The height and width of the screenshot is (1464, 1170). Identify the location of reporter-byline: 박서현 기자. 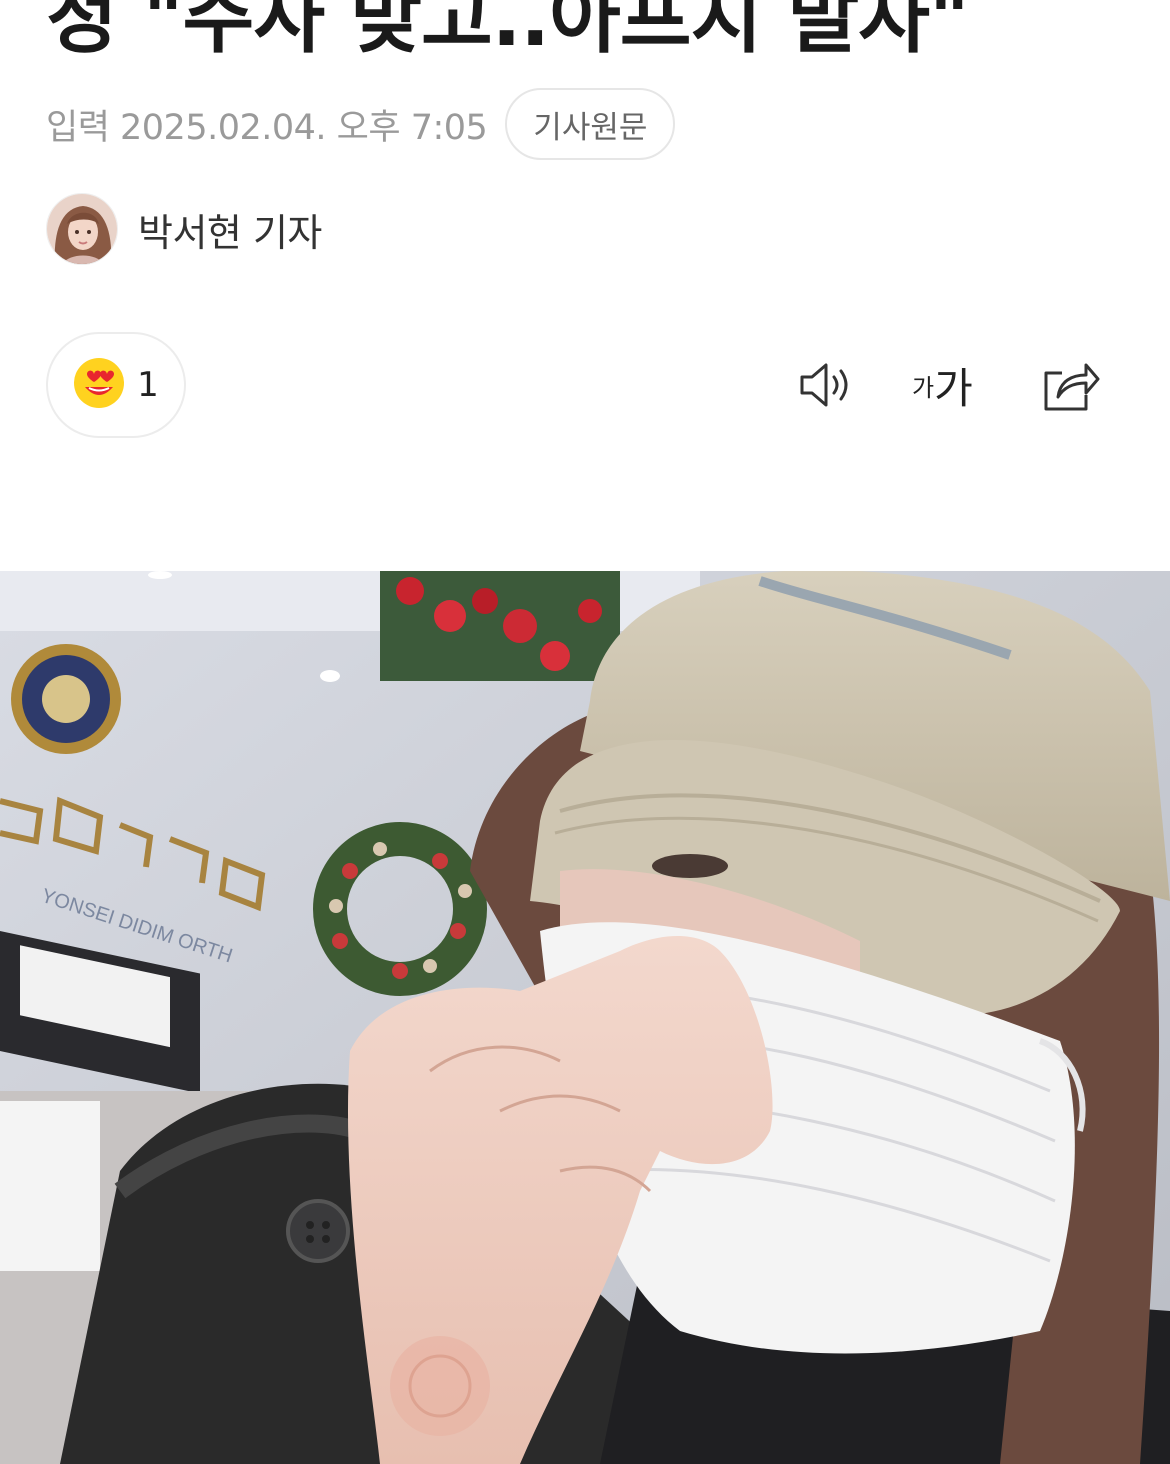
(184, 229).